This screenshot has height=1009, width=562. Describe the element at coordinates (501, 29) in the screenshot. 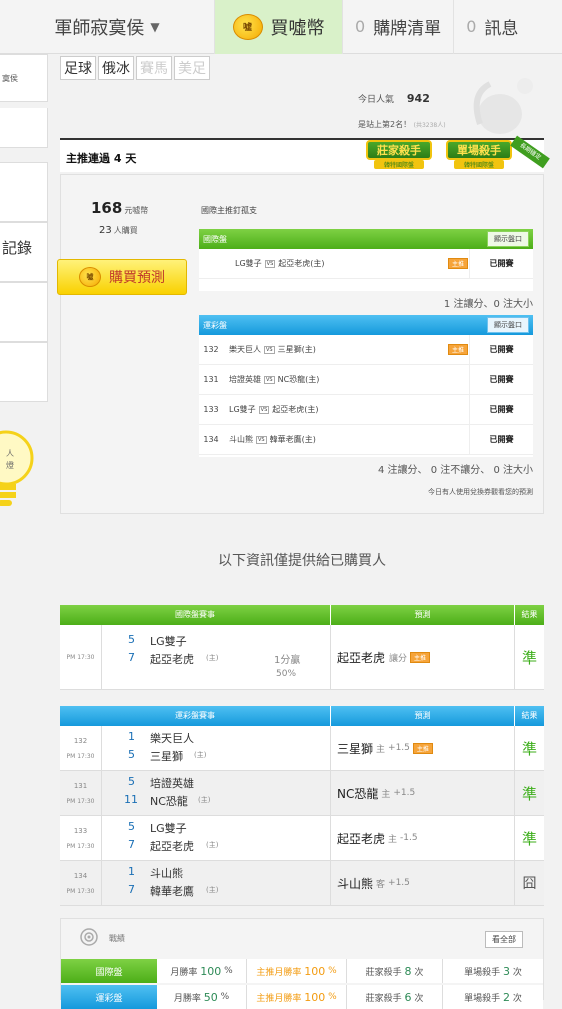

I see `messages-label: 訊息` at that location.